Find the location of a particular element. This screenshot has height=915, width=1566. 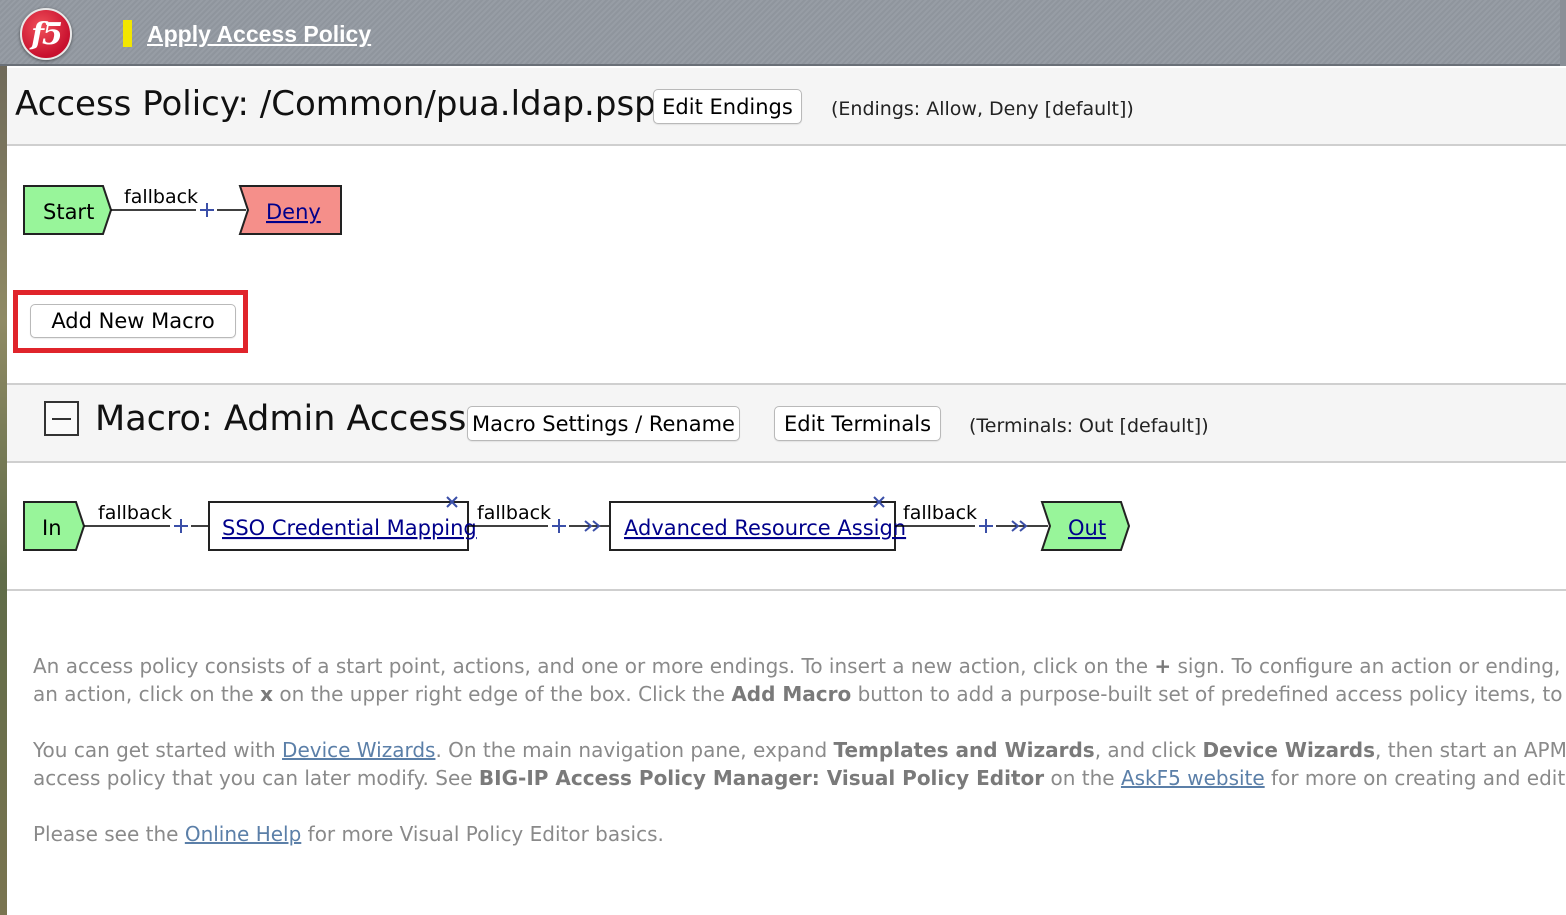

device-wizards-link: Device Wizards is located at coordinates (358, 750).